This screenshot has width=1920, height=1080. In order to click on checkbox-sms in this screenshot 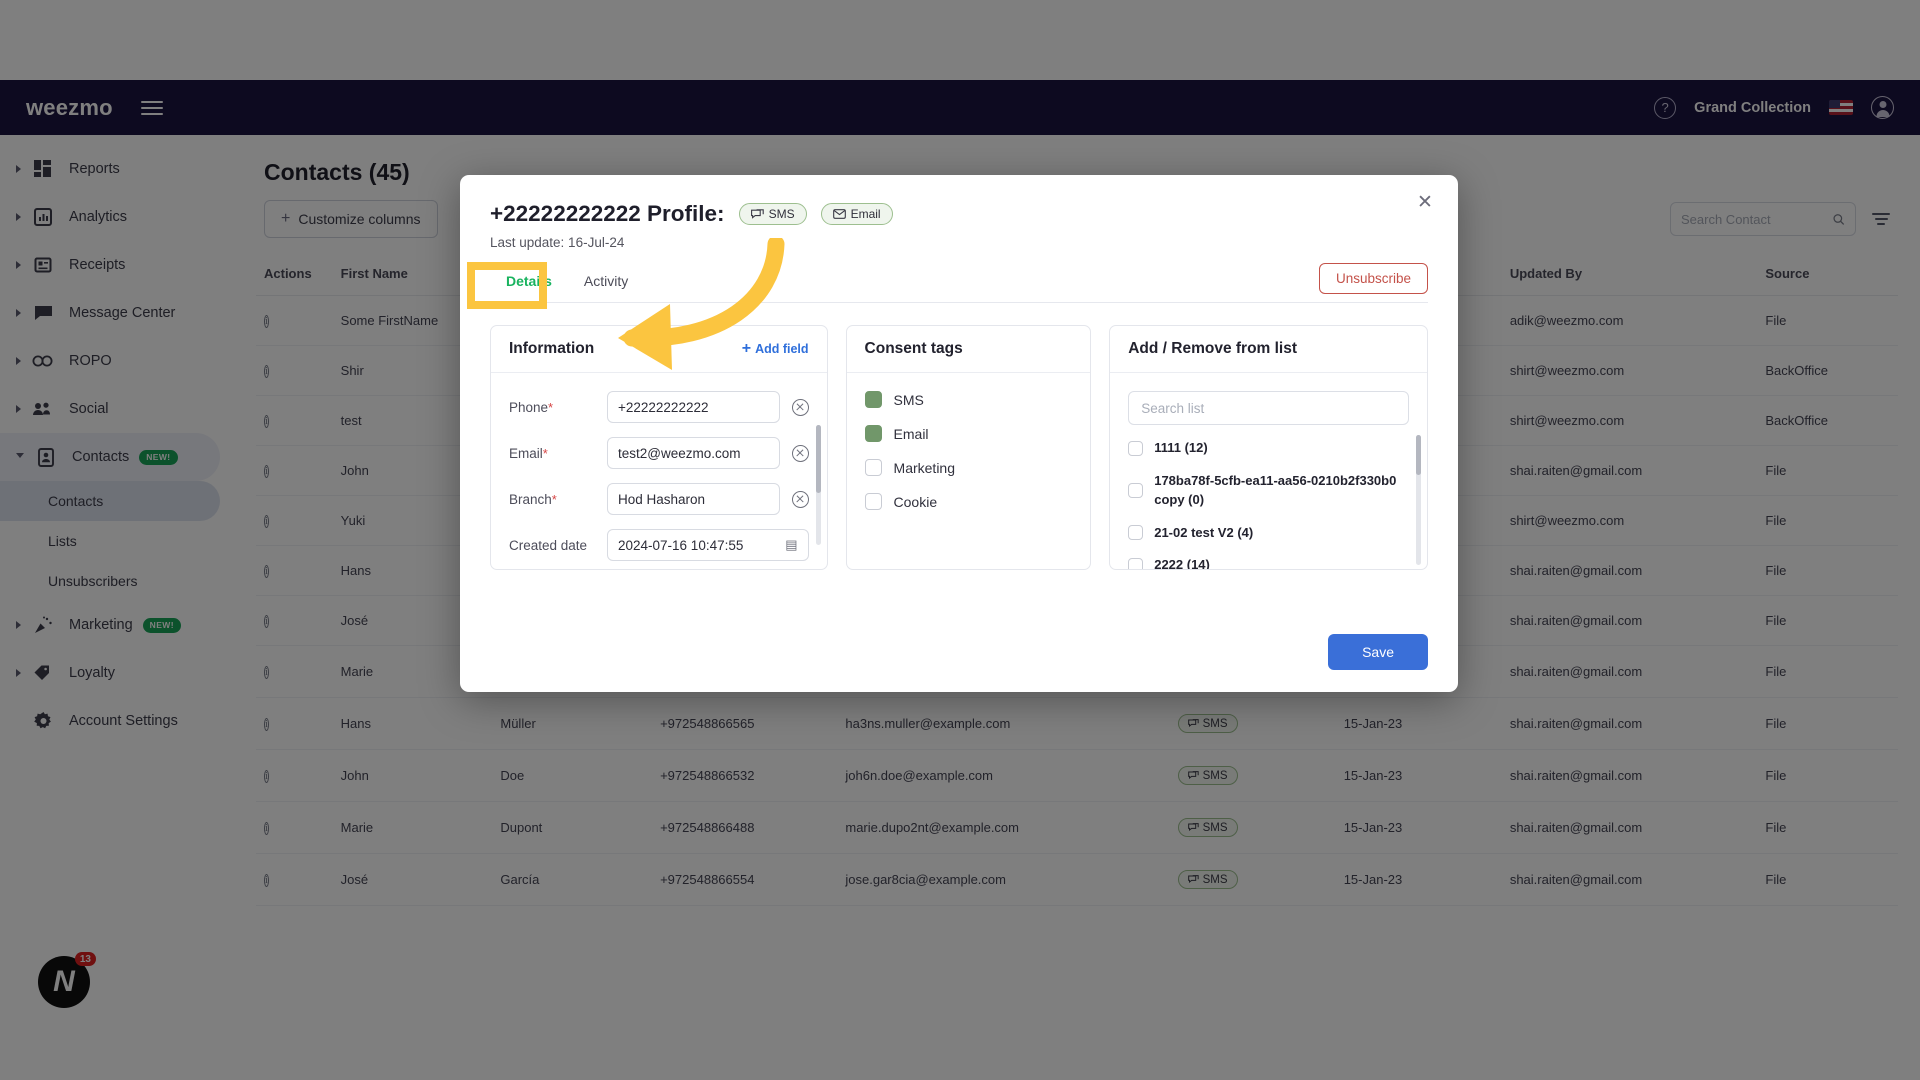, I will do `click(873, 399)`.